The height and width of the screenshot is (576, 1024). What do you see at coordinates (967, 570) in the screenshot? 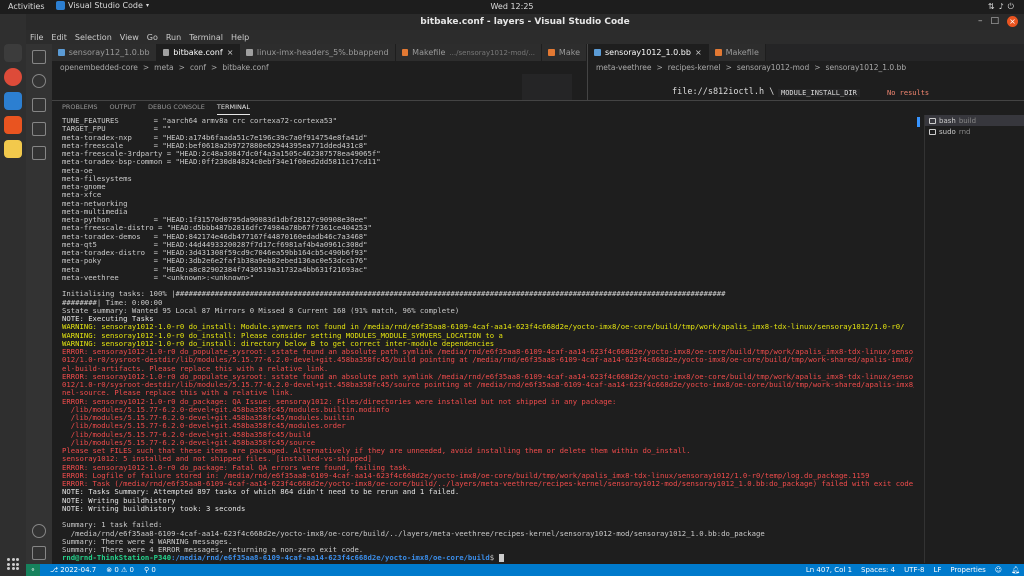
I see `language-mode: Properties` at bounding box center [967, 570].